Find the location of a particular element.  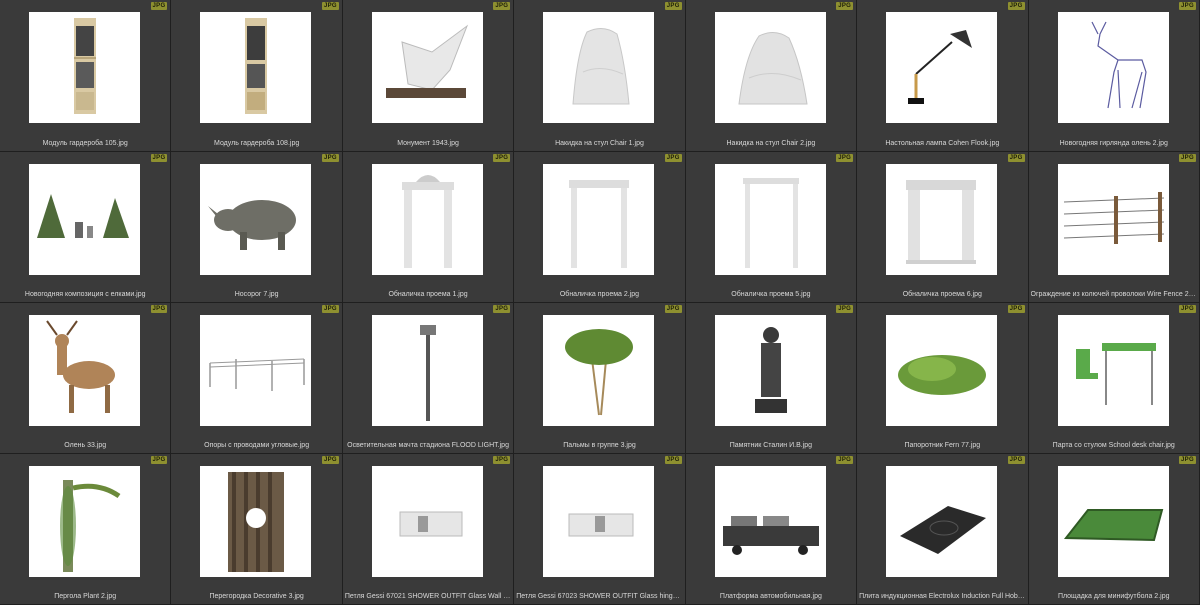

file-item: JPG Памятник Сталин И.В.jpg is located at coordinates (771, 378).